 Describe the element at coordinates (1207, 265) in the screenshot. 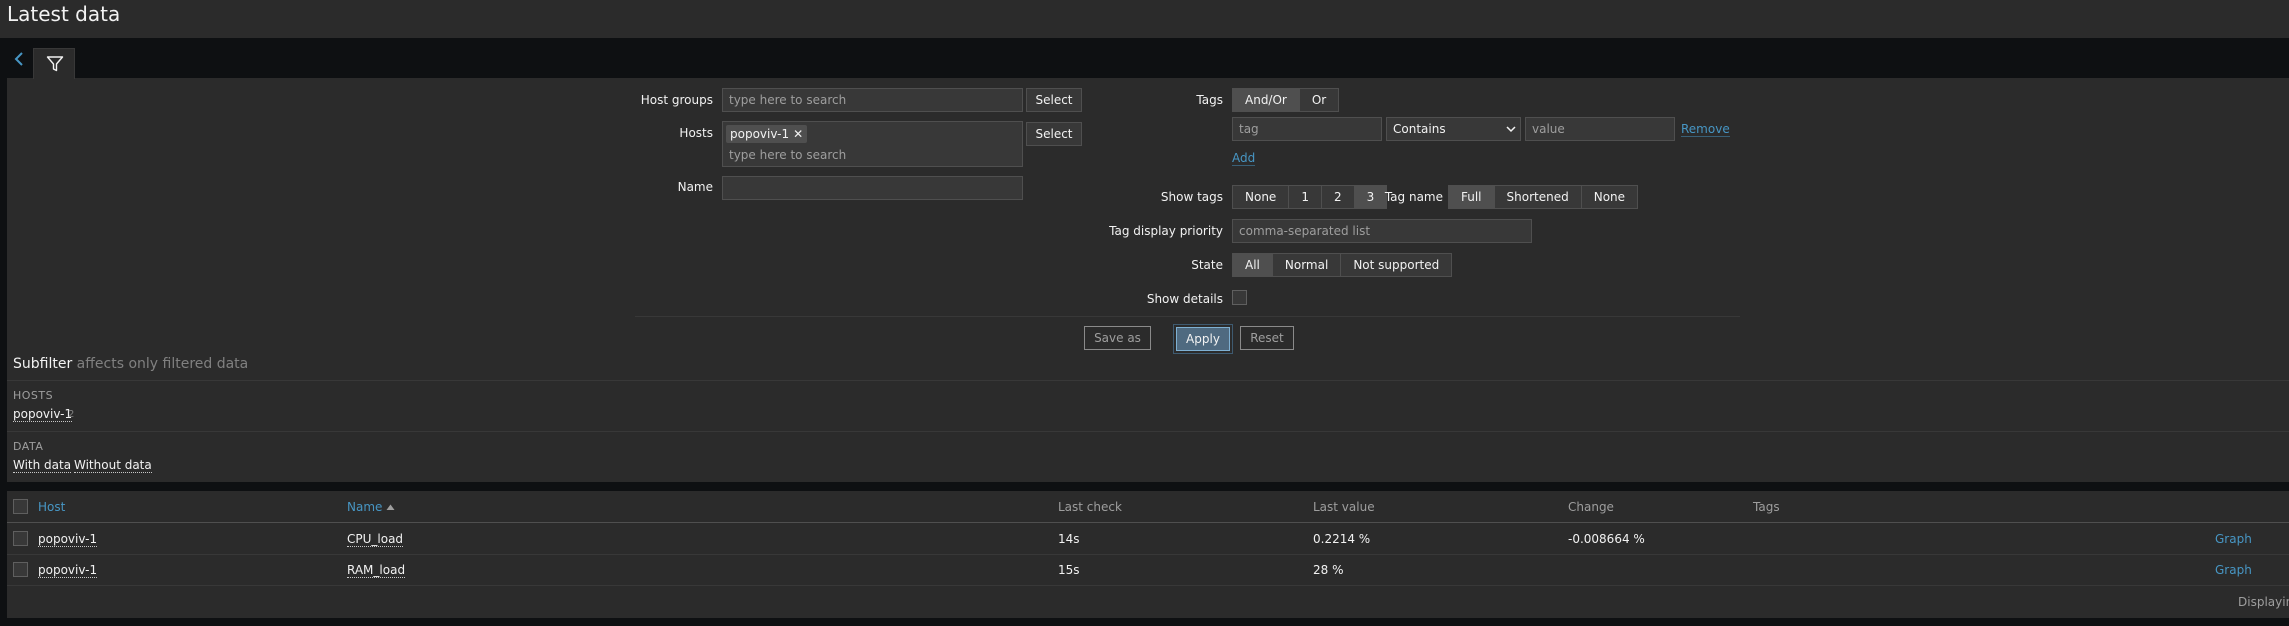

I see `state-label: State` at that location.